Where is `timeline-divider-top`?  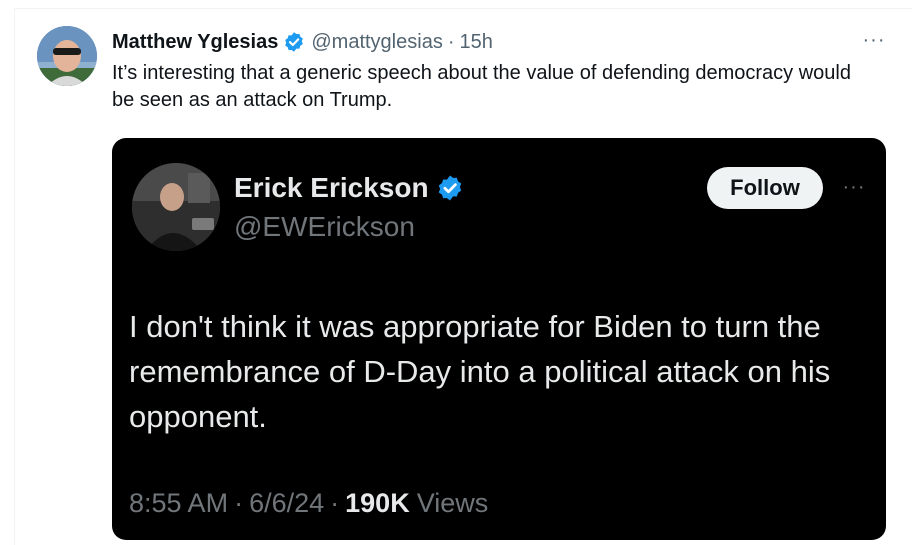 timeline-divider-top is located at coordinates (463, 8).